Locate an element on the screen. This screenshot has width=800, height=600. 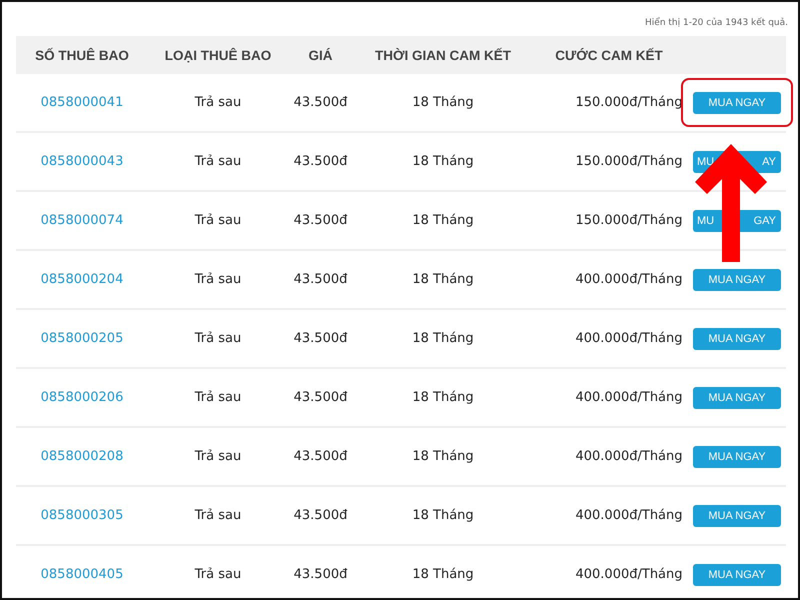
column-header: LOẠI THUÊ BAO is located at coordinates (218, 55).